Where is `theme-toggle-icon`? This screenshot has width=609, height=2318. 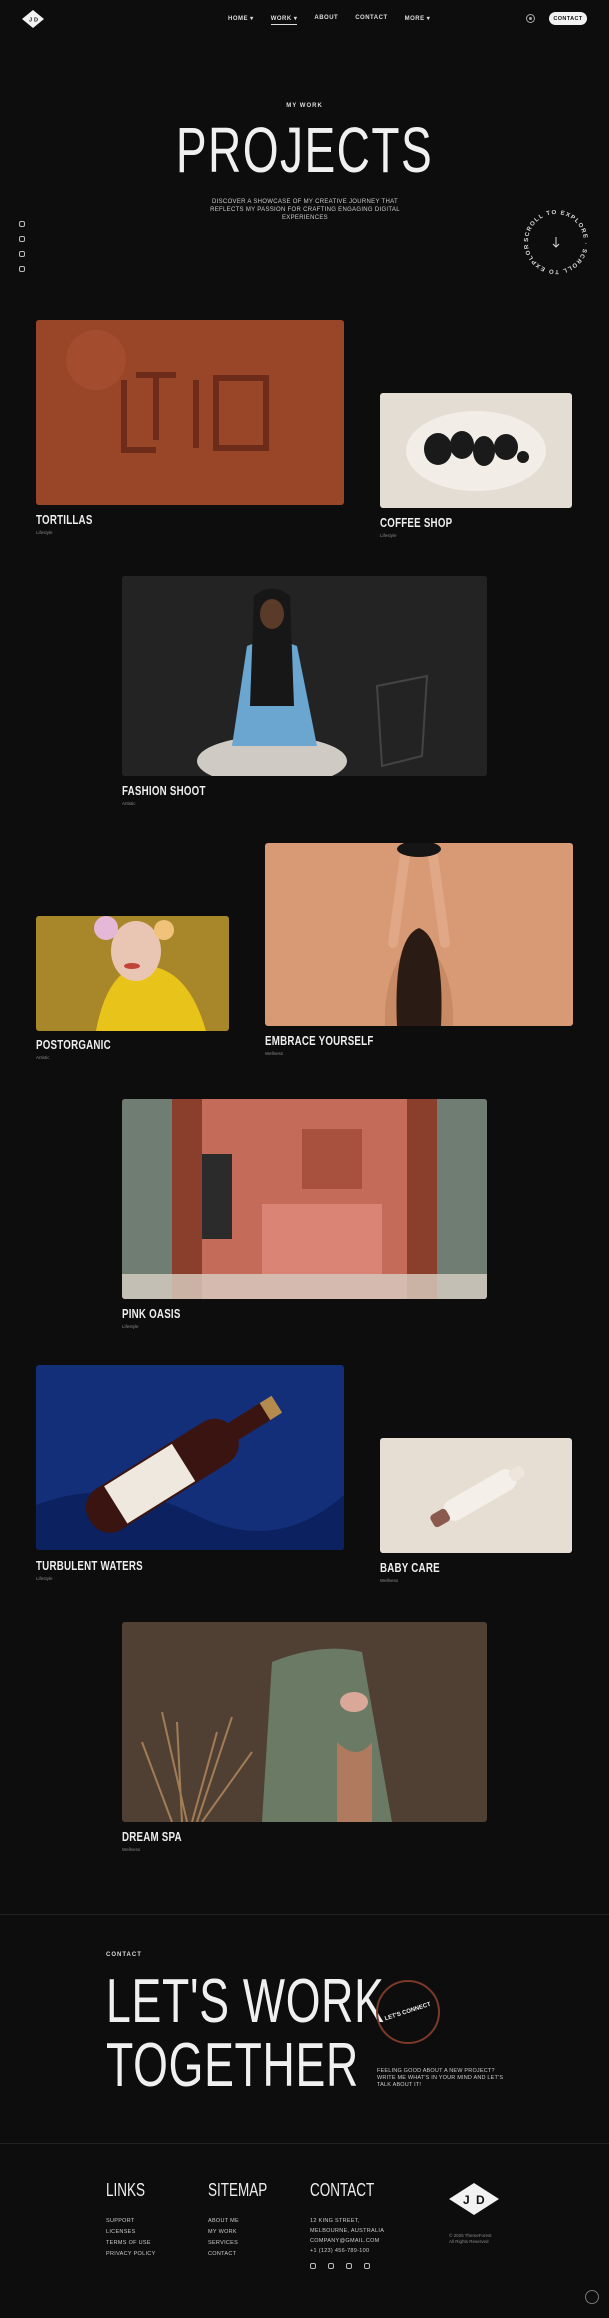 theme-toggle-icon is located at coordinates (530, 18).